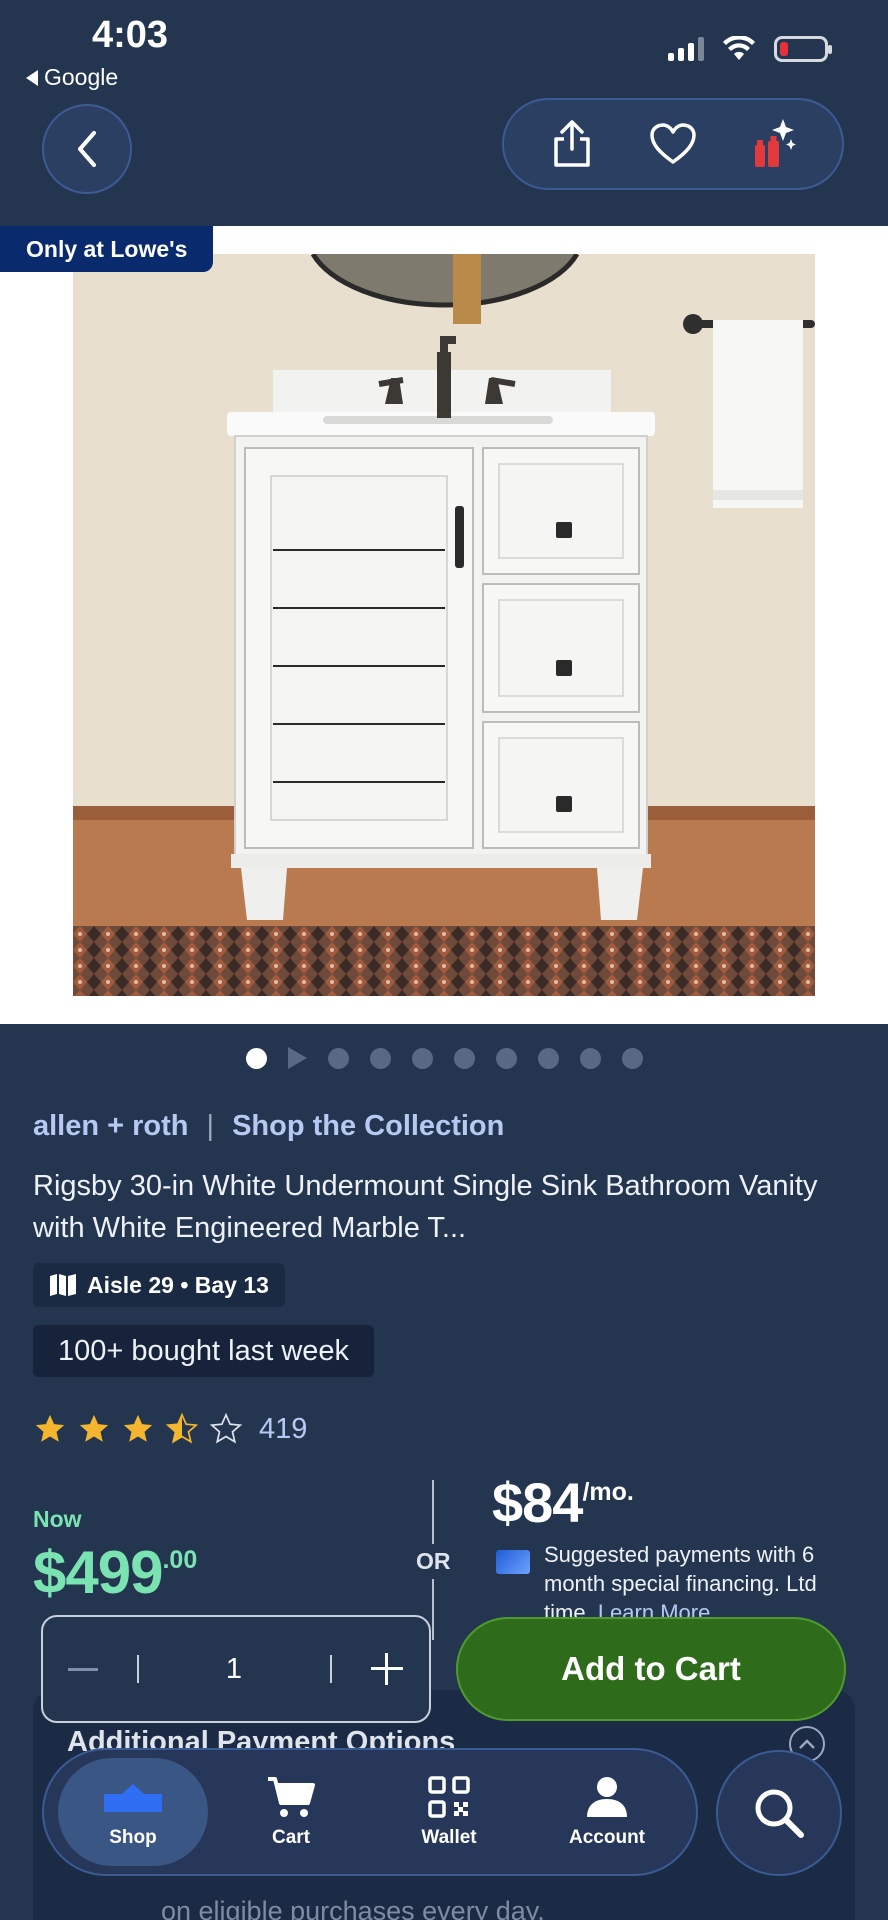 The width and height of the screenshot is (888, 1920). Describe the element at coordinates (81, 77) in the screenshot. I see `back-app-label: Google` at that location.